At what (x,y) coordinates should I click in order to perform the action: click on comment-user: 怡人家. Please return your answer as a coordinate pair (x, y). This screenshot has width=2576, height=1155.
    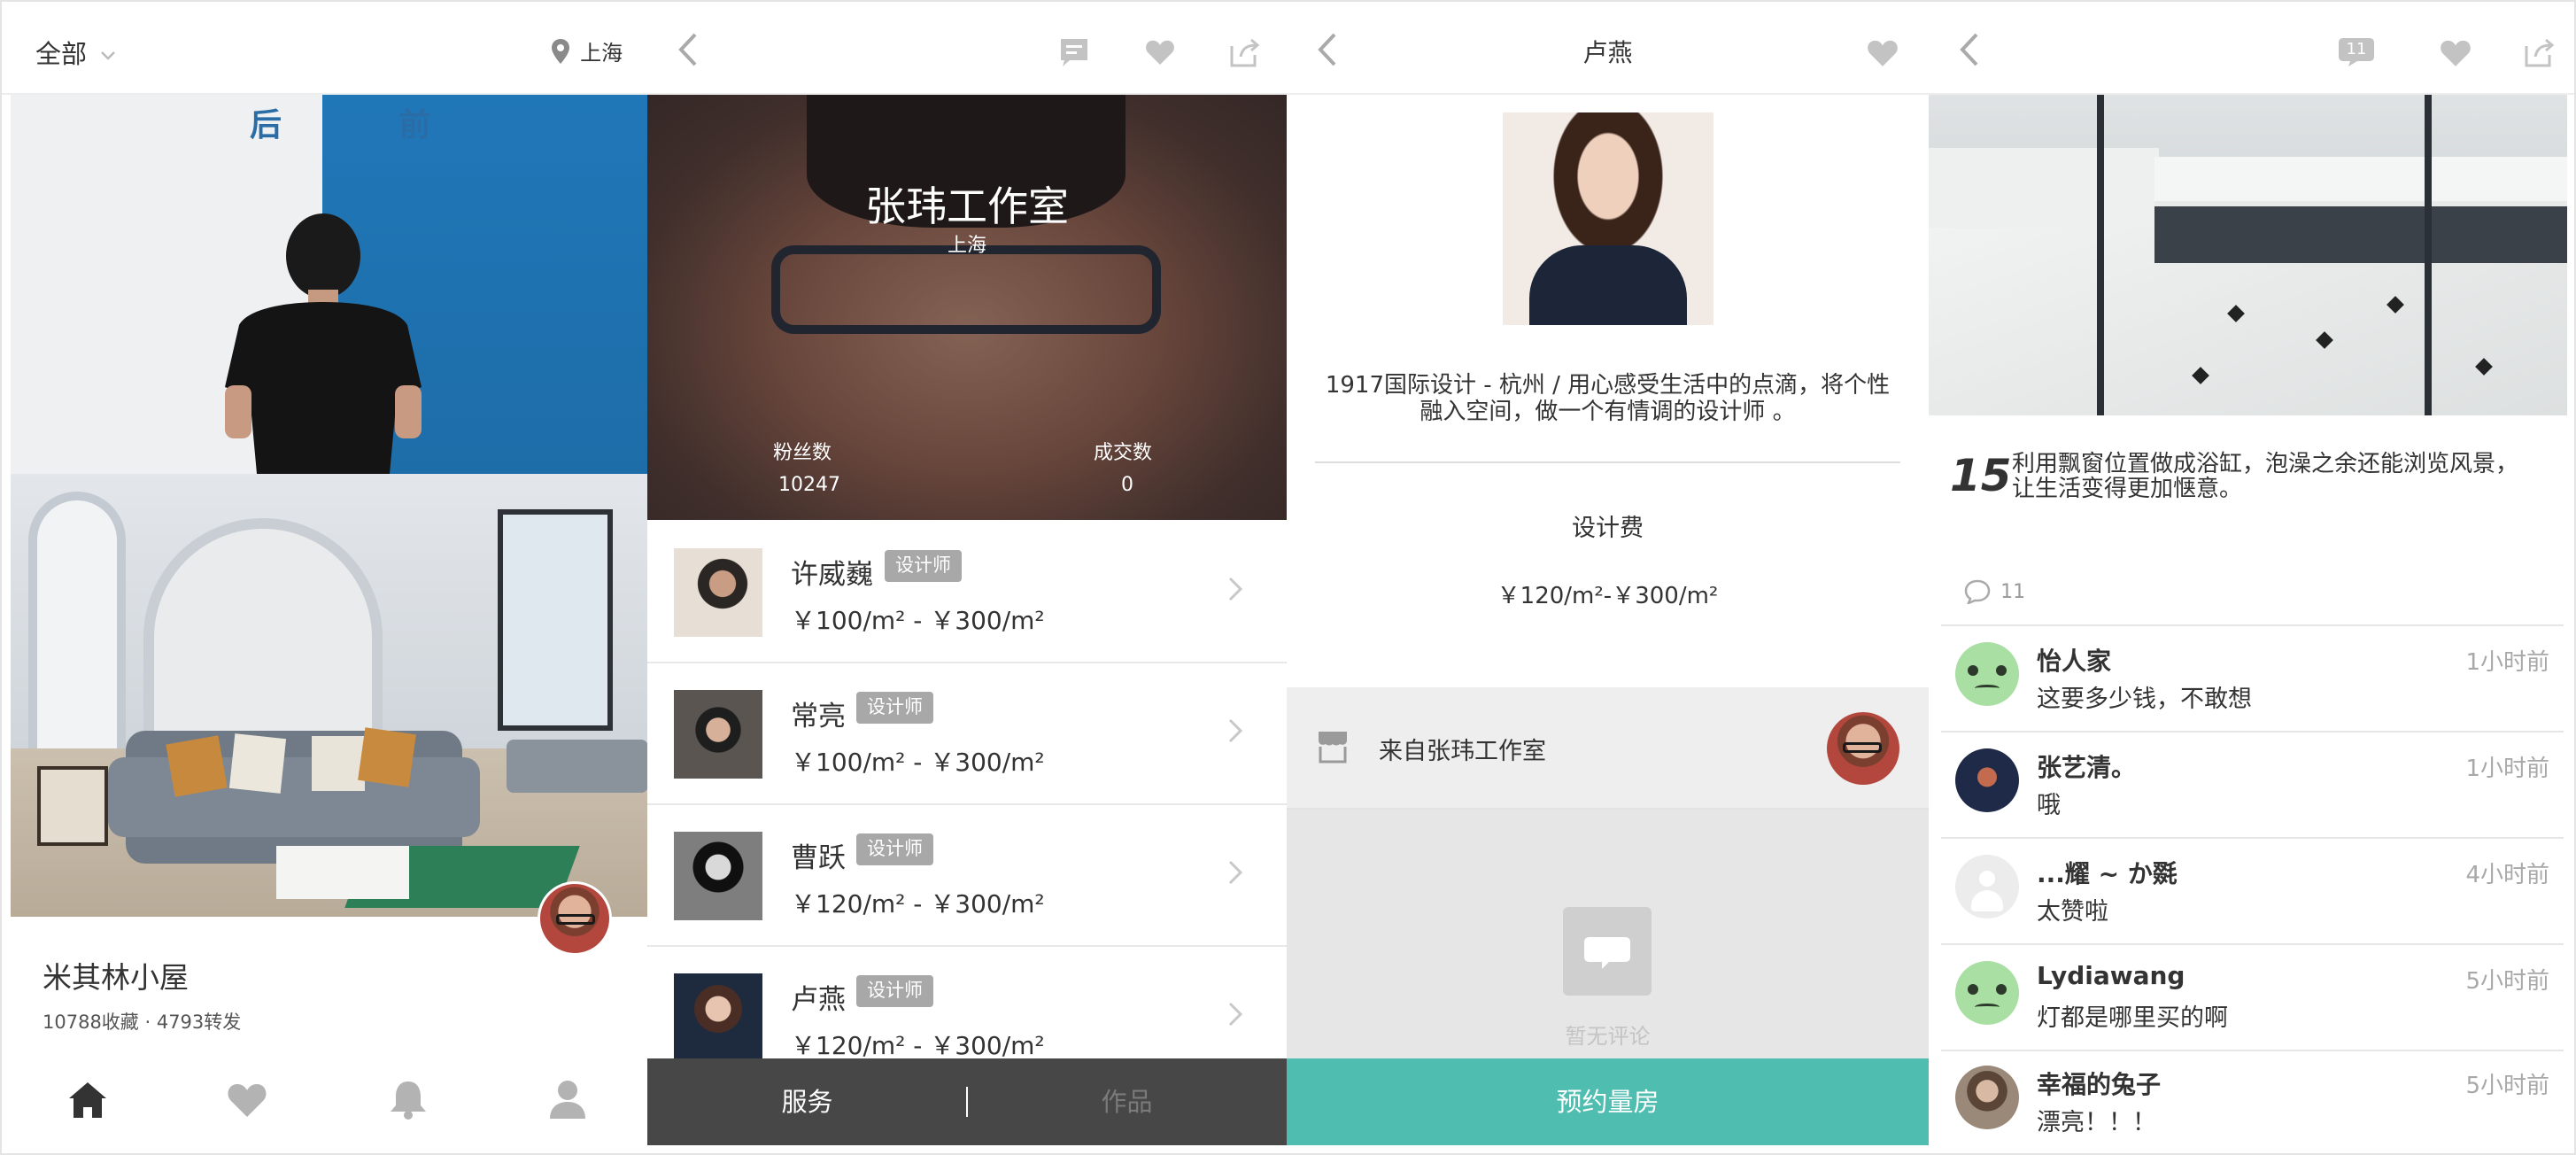
    Looking at the image, I should click on (2074, 660).